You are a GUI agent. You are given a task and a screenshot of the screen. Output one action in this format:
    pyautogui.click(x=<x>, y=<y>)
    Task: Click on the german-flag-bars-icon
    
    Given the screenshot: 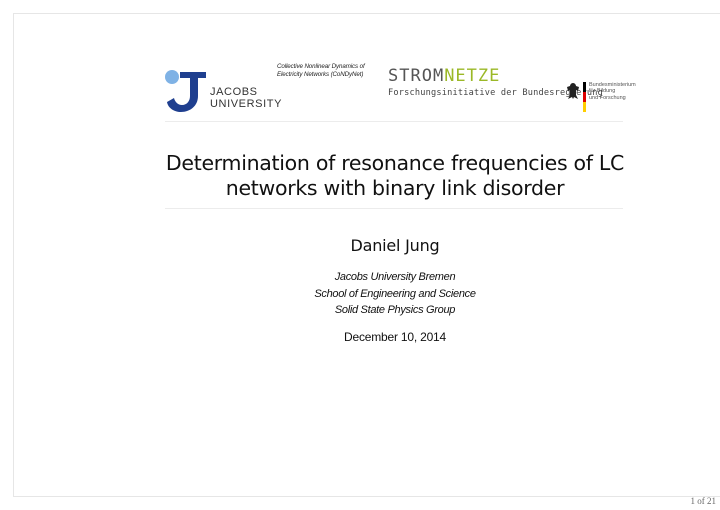 What is the action you would take?
    pyautogui.click(x=584, y=97)
    